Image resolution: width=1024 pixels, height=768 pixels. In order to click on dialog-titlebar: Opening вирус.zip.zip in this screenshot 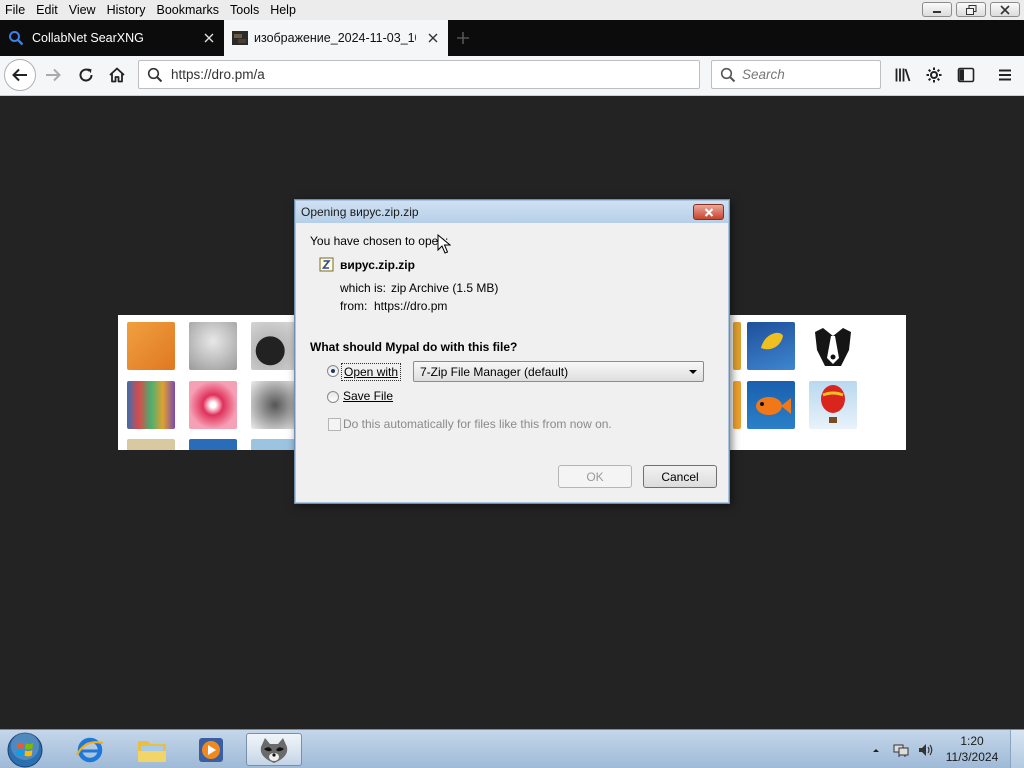, I will do `click(512, 212)`.